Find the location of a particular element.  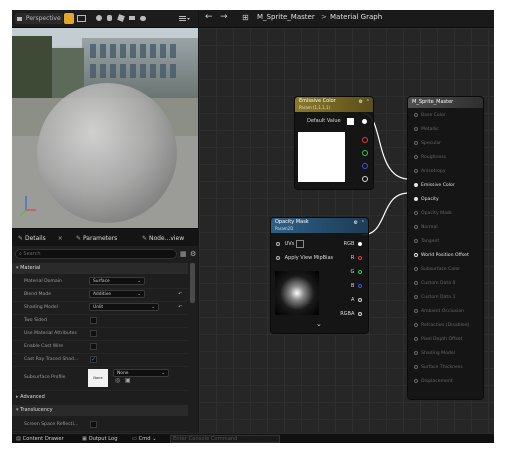

input-pin-emissive-color: Emissive Color is located at coordinates (434, 186).